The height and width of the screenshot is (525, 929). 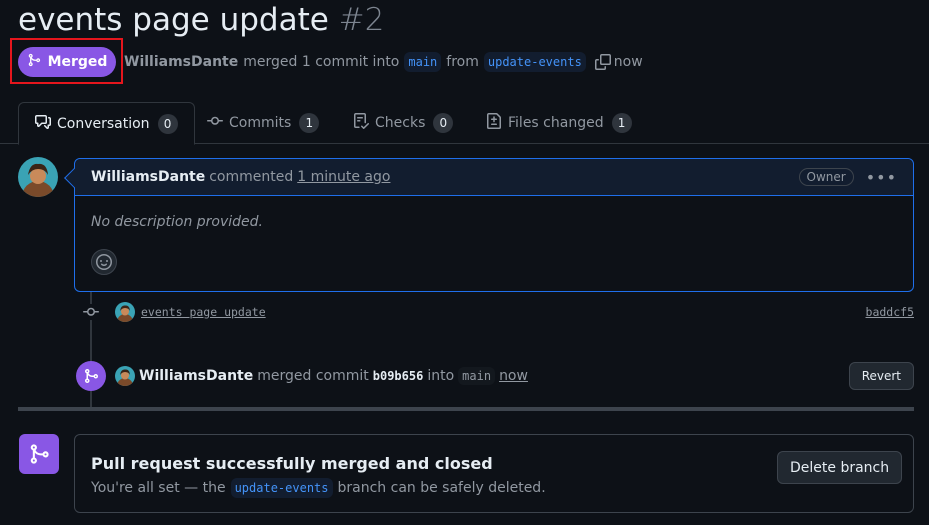 What do you see at coordinates (148, 177) in the screenshot?
I see `comment-author-link: WilliamsDante` at bounding box center [148, 177].